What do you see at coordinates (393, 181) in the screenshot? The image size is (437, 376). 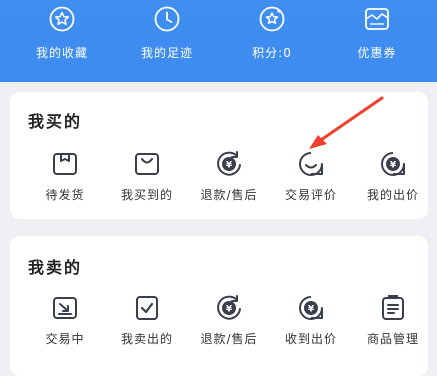 I see `grid-item-my-bids: ¥ 我的出价` at bounding box center [393, 181].